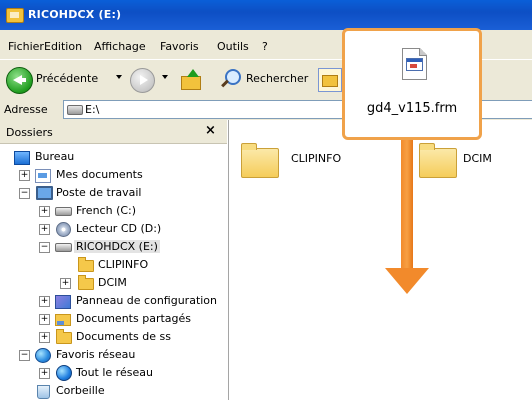 The width and height of the screenshot is (532, 400). I want to click on tree-item-label: Bureau, so click(55, 156).